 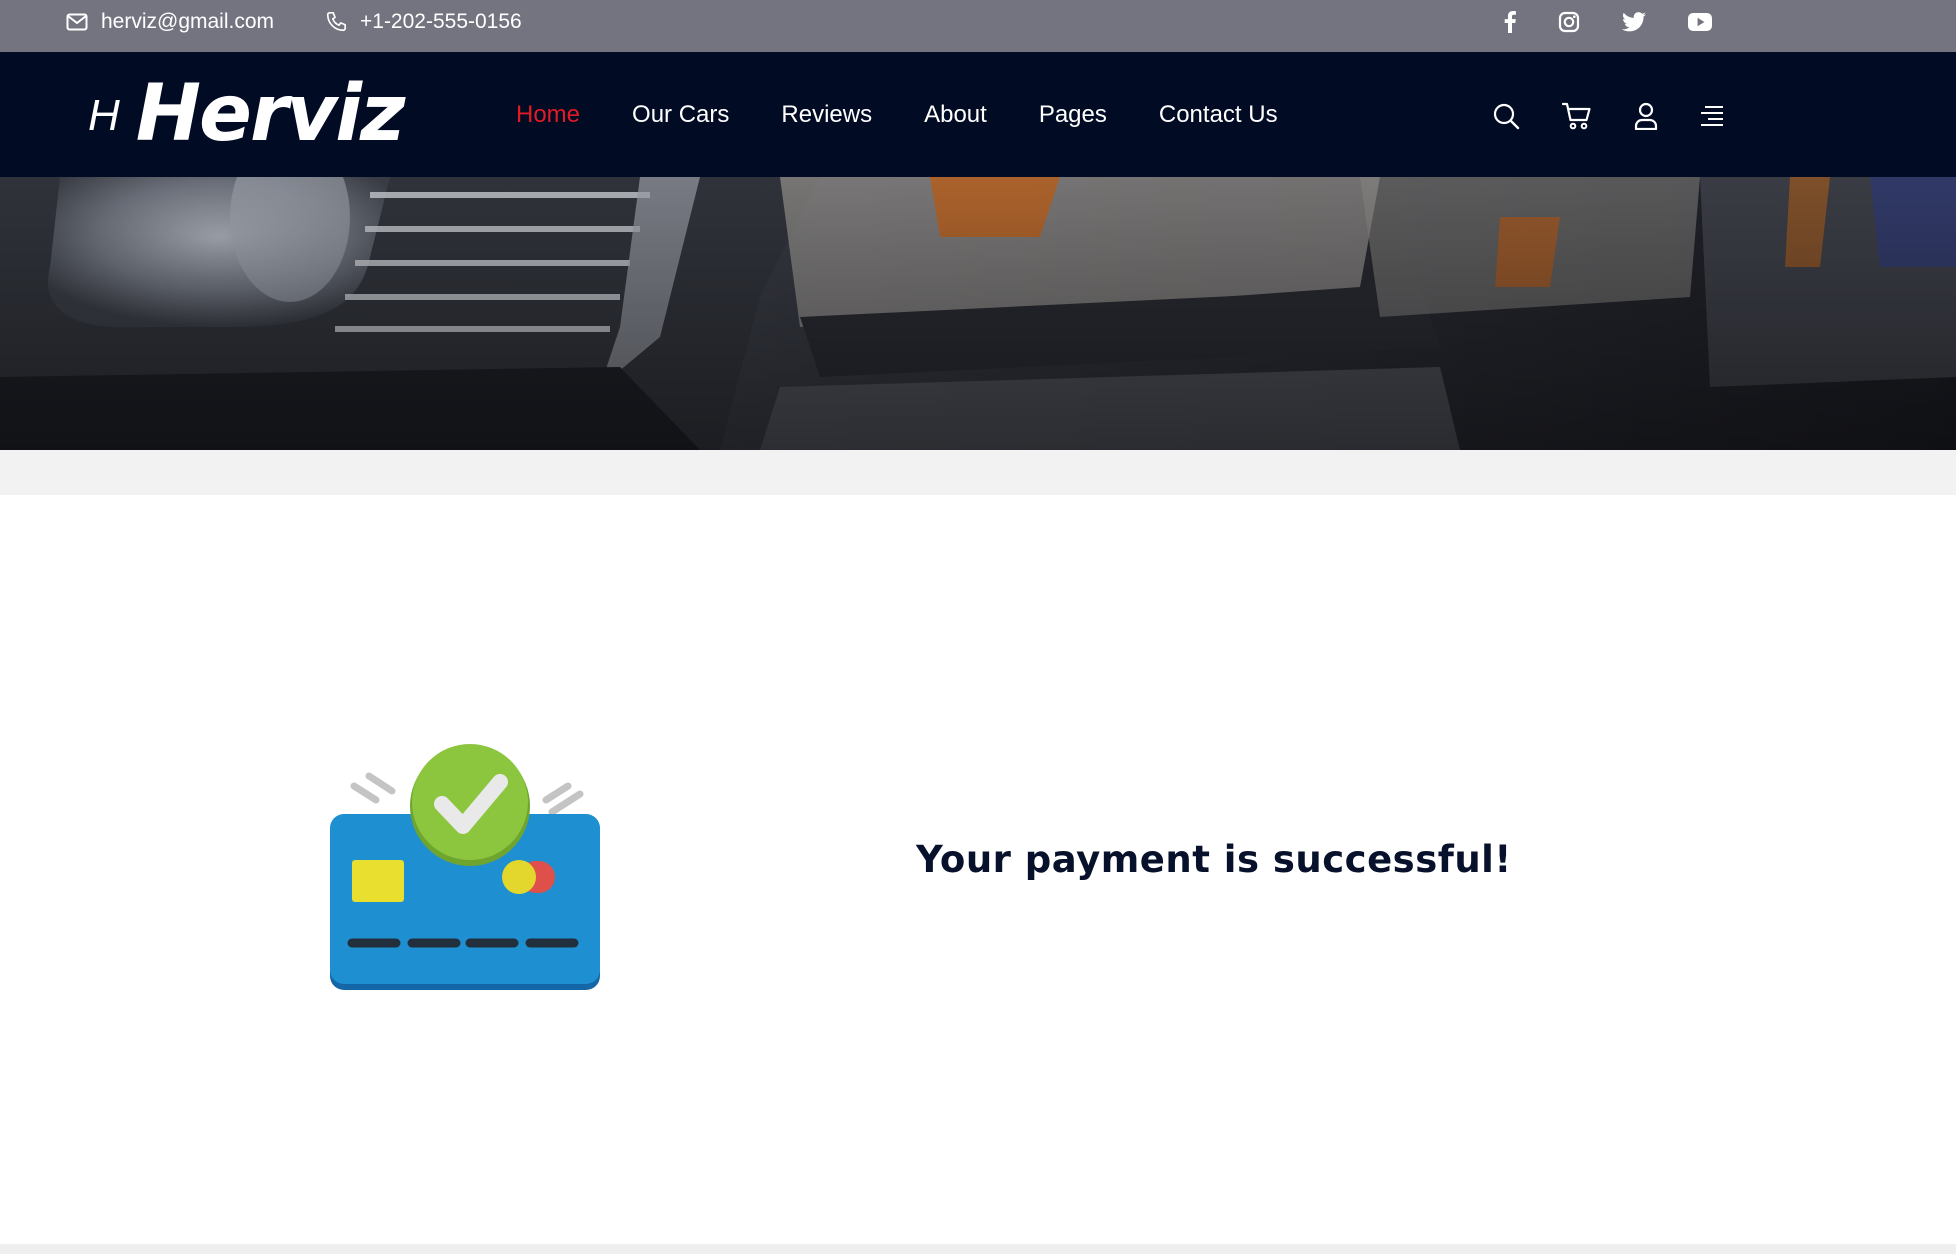 I want to click on email-text: herviz@gmail.com, so click(x=187, y=22).